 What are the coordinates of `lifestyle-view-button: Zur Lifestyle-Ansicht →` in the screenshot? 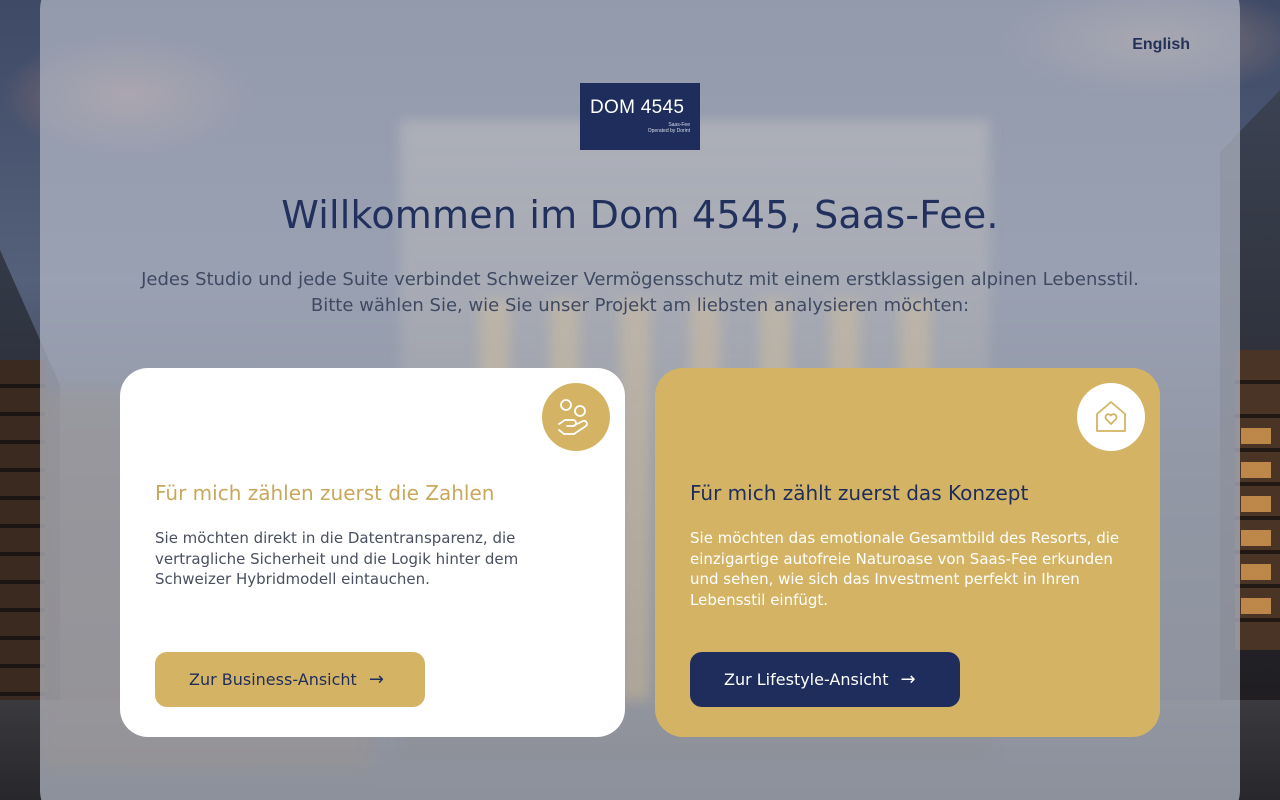 It's located at (825, 679).